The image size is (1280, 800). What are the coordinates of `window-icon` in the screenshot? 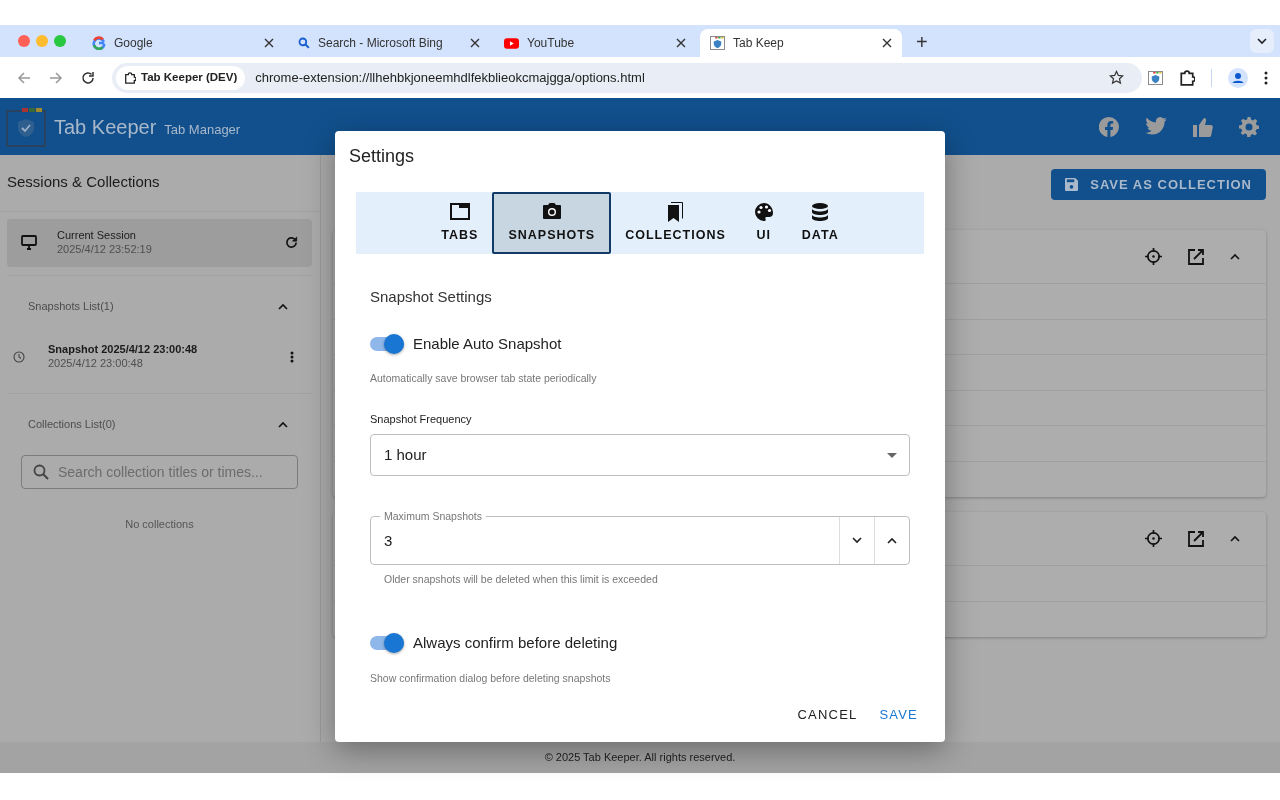 It's located at (459, 211).